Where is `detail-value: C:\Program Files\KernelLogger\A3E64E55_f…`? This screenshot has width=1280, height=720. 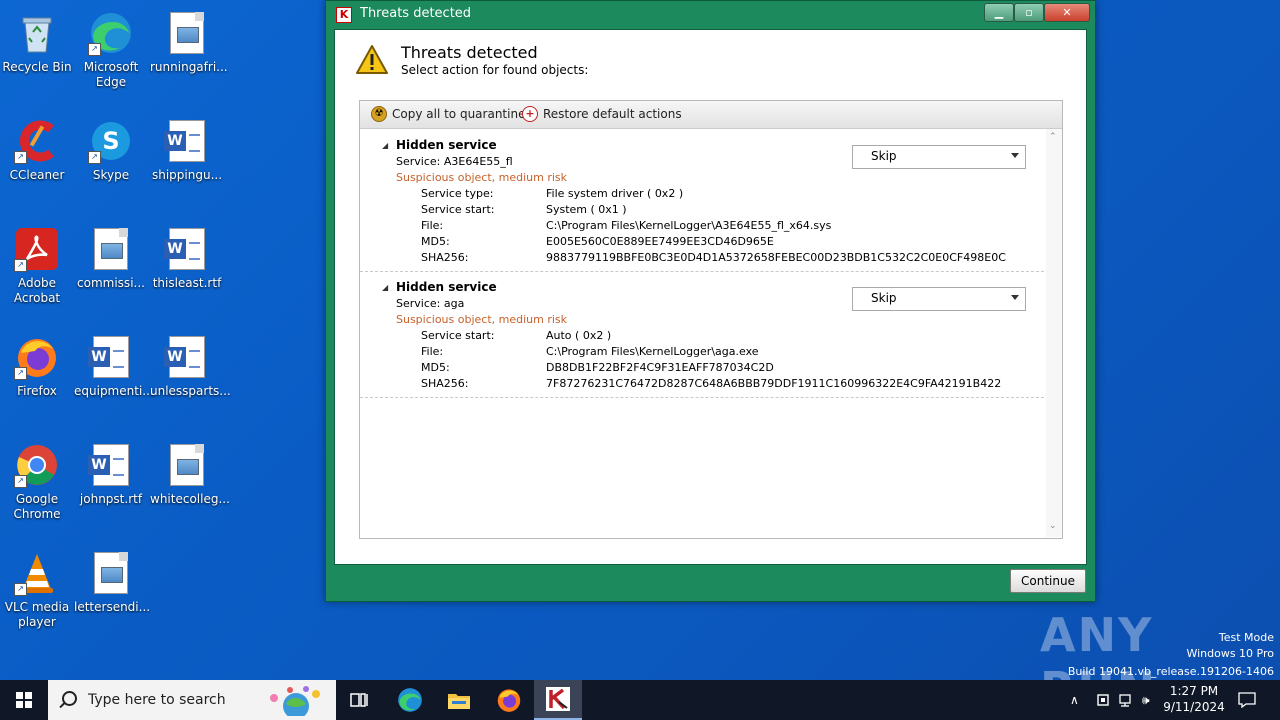
detail-value: C:\Program Files\KernelLogger\A3E64E55_f… is located at coordinates (689, 225).